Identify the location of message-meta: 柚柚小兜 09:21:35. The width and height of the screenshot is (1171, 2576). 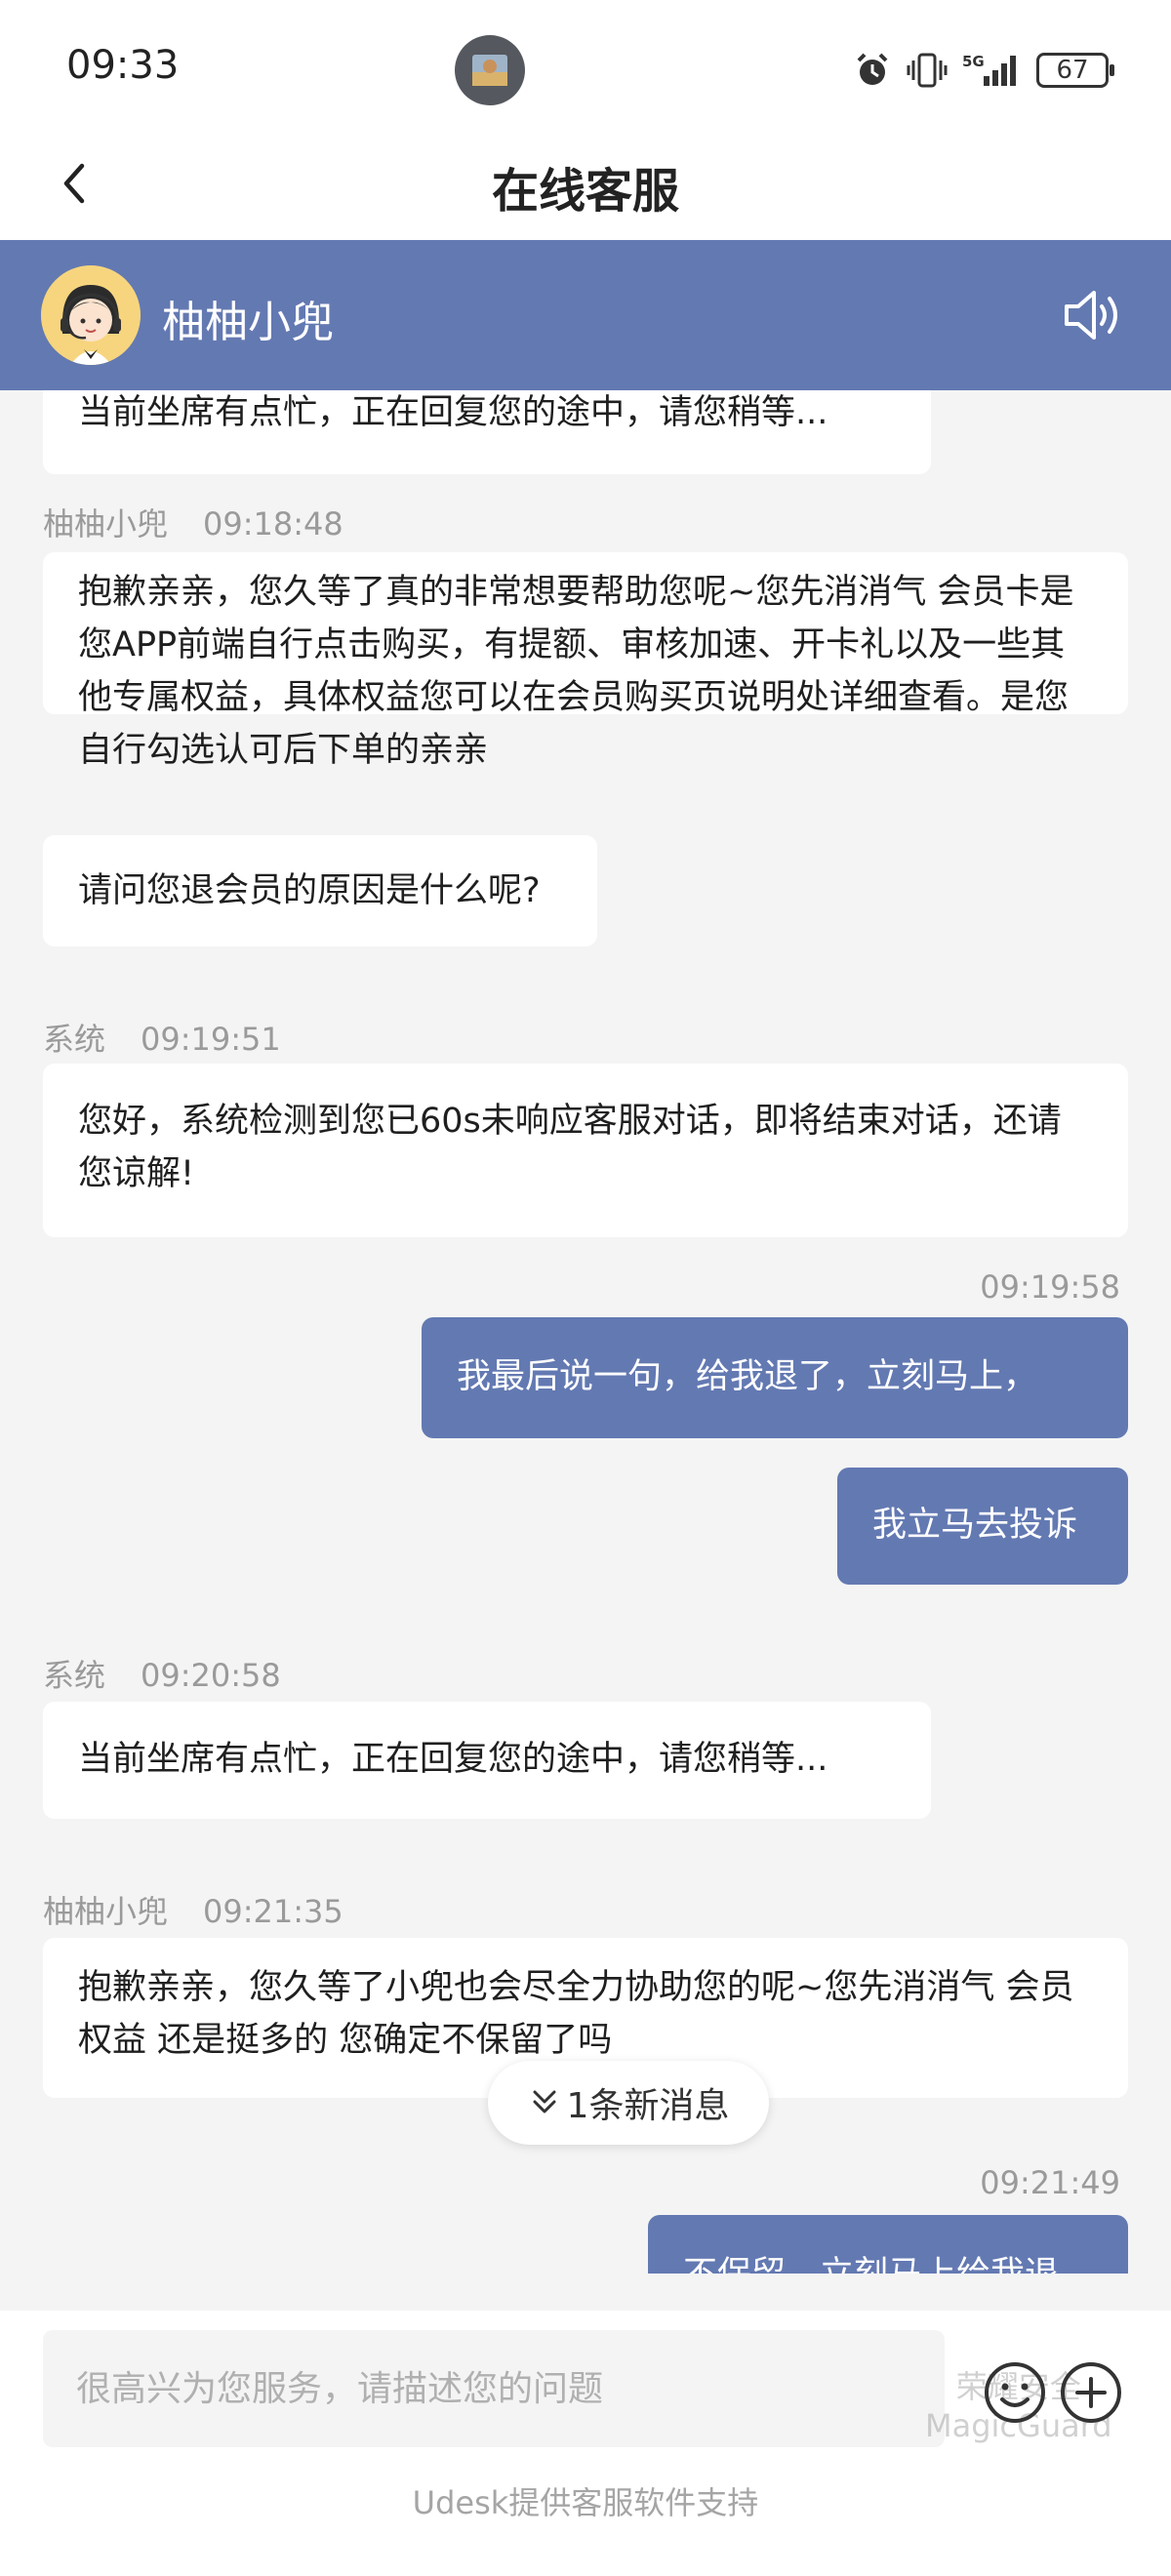
(193, 1909).